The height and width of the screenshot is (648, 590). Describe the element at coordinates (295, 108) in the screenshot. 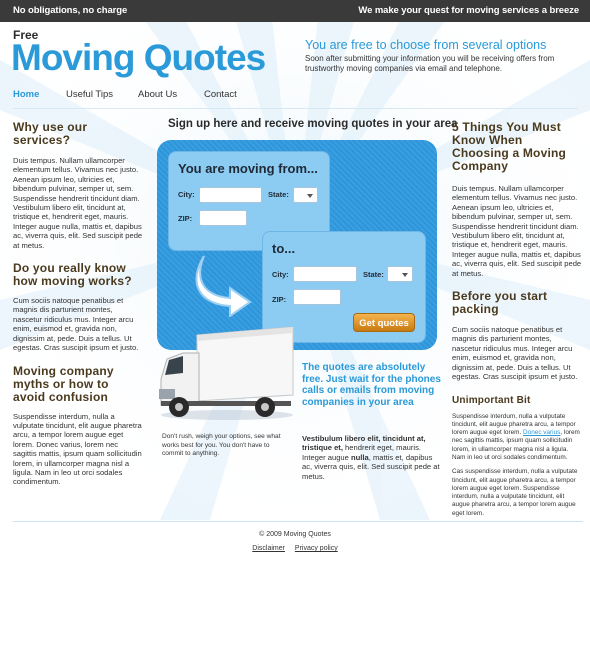

I see `nav-divider` at that location.